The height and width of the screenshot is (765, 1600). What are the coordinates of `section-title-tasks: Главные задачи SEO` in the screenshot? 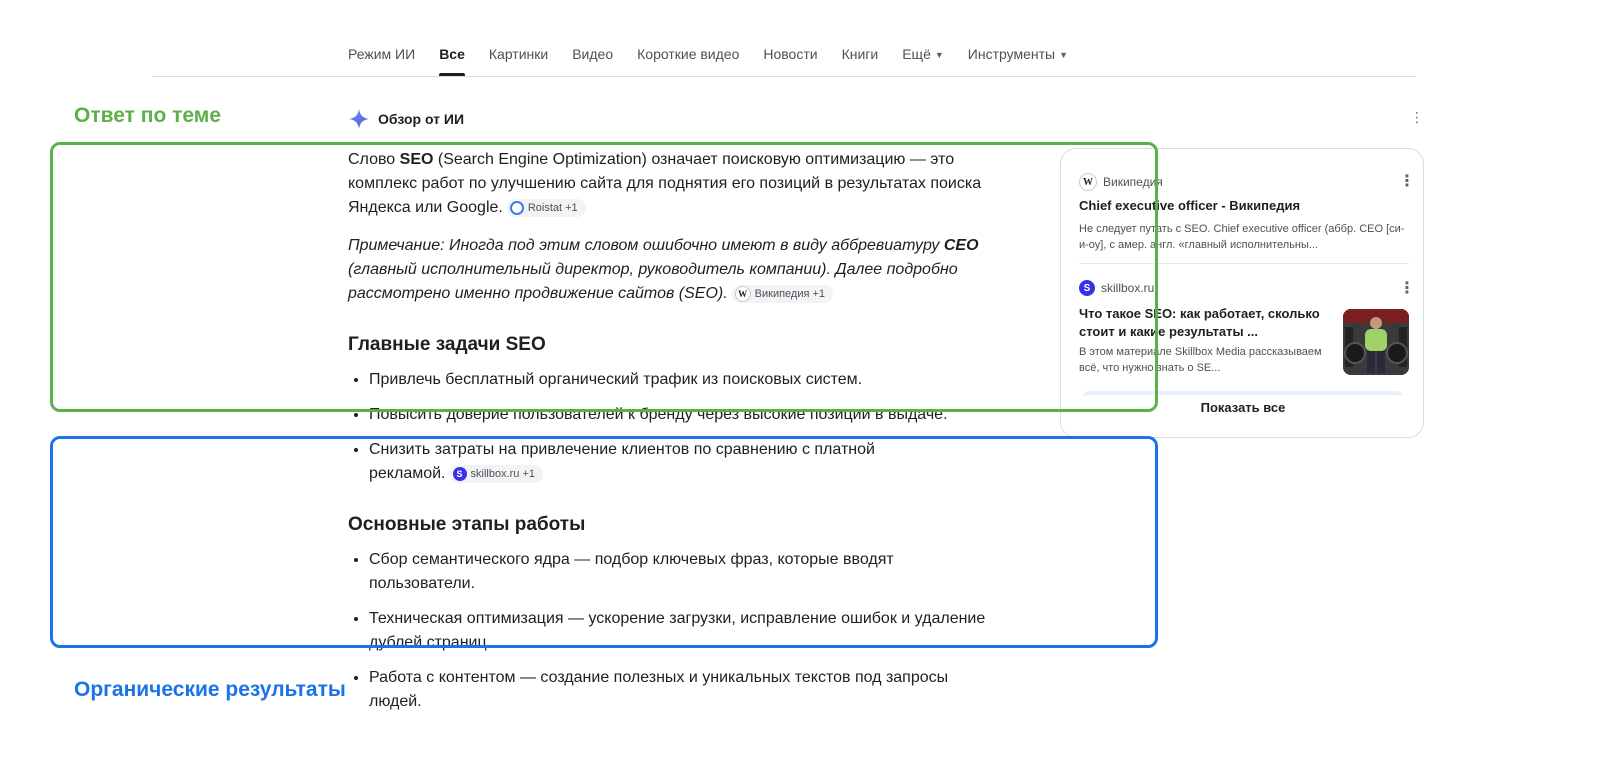 It's located at (447, 344).